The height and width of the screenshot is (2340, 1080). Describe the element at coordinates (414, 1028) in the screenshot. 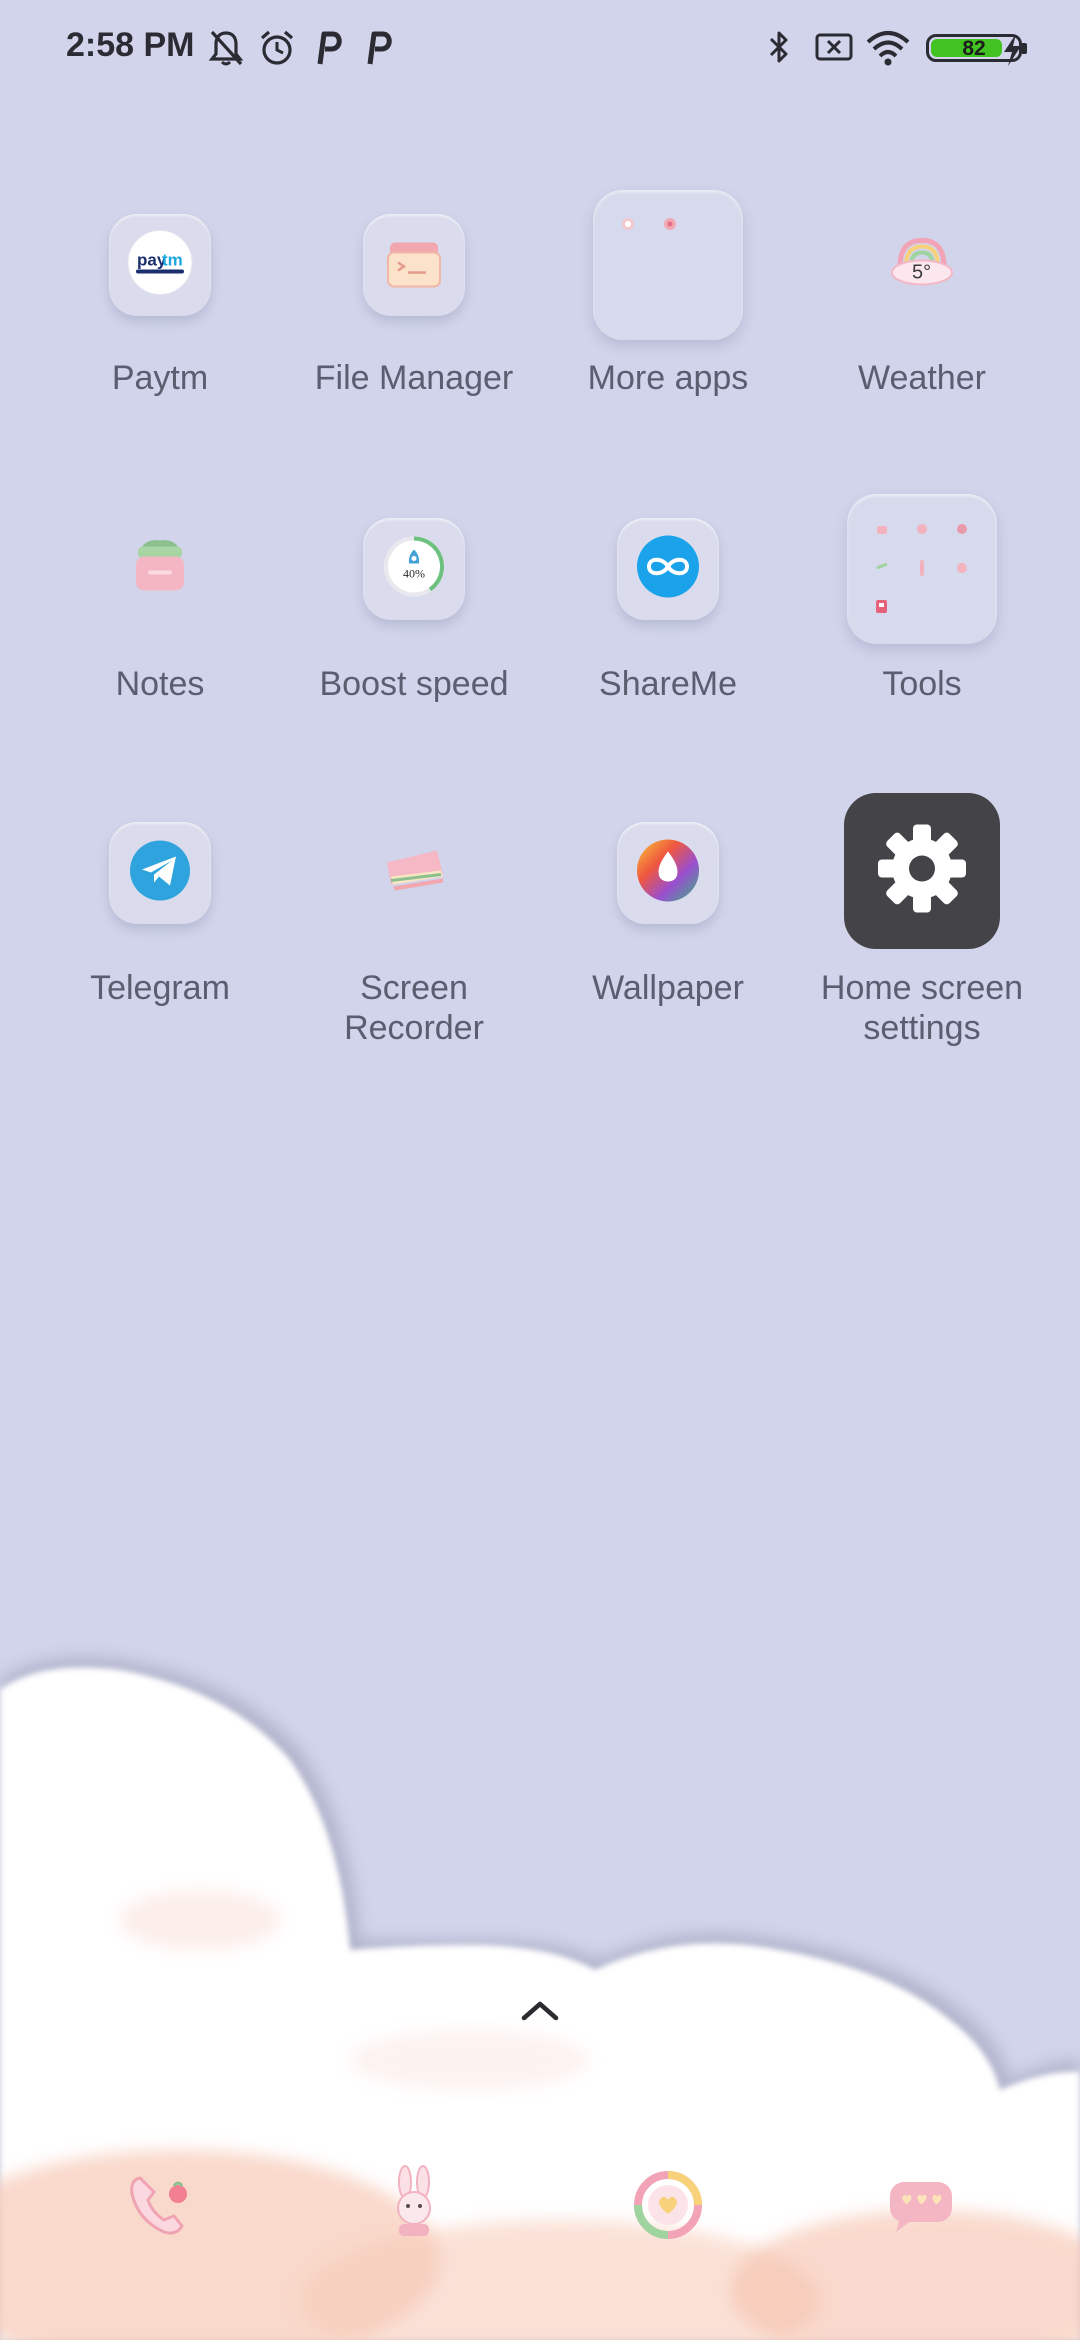

I see `app-label-line2: Recorder` at that location.